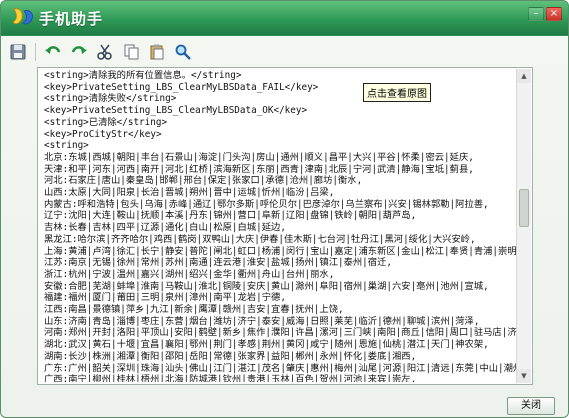  What do you see at coordinates (536, 14) in the screenshot?
I see `minimize-button: –` at bounding box center [536, 14].